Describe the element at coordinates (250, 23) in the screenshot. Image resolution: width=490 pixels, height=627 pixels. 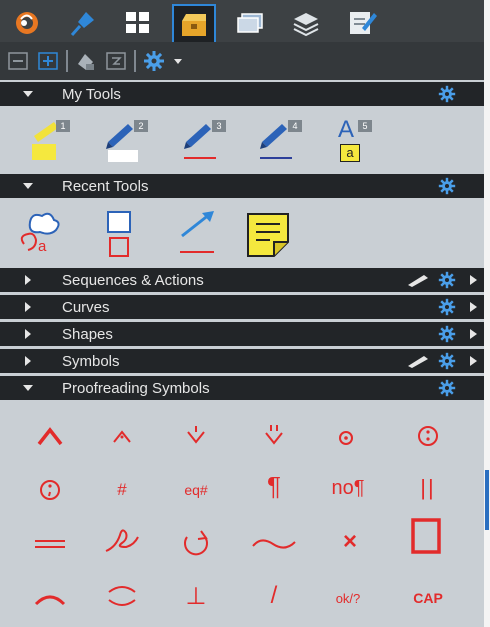
I see `tab-layers` at that location.